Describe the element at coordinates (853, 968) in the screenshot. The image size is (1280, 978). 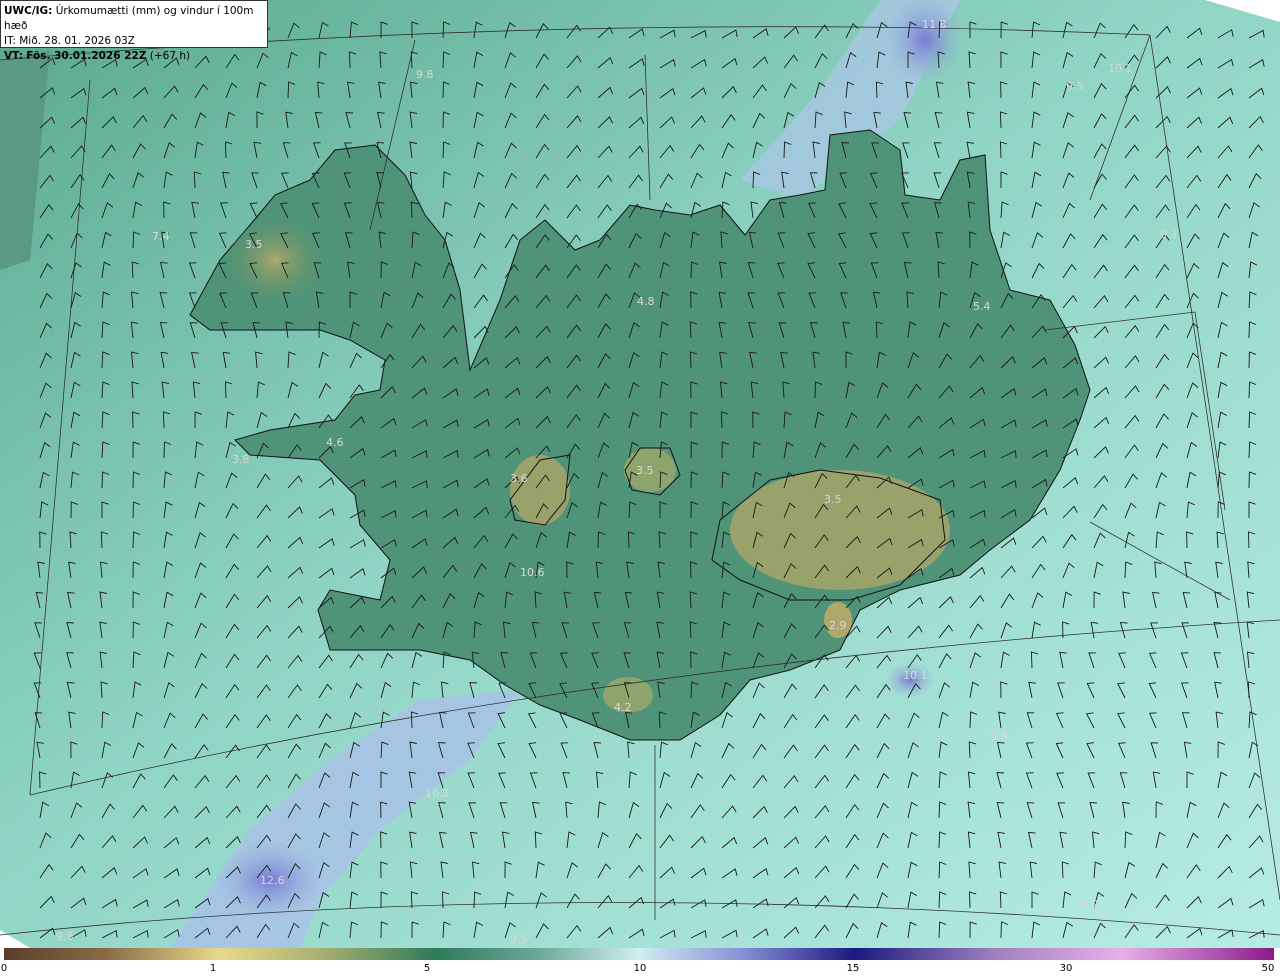
I see `colorbar-tick: 15` at that location.